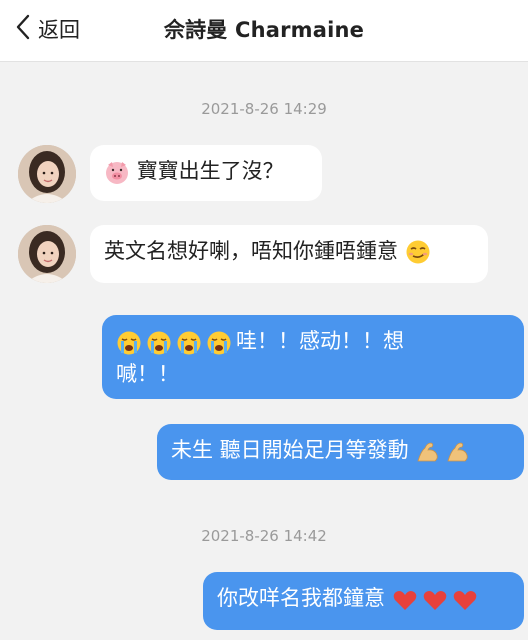  I want to click on incoming-message-bubble: 寶寶出生了沒？, so click(206, 173).